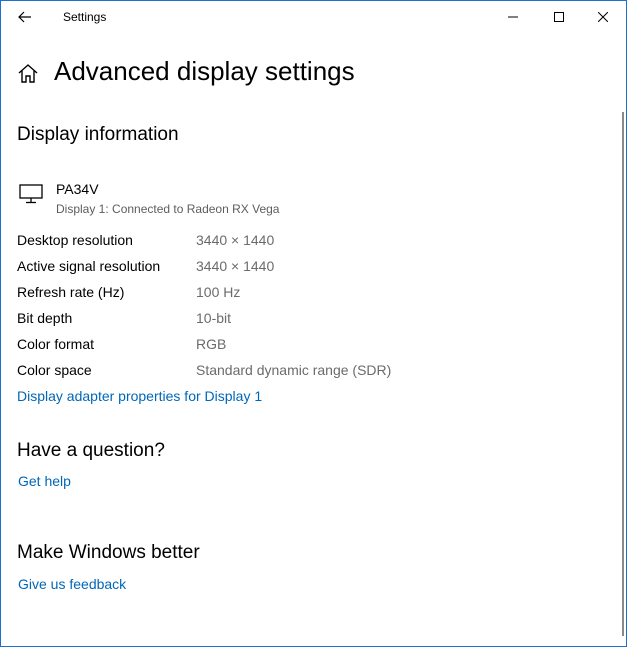  What do you see at coordinates (214, 318) in the screenshot?
I see `info-value: 10-bit` at bounding box center [214, 318].